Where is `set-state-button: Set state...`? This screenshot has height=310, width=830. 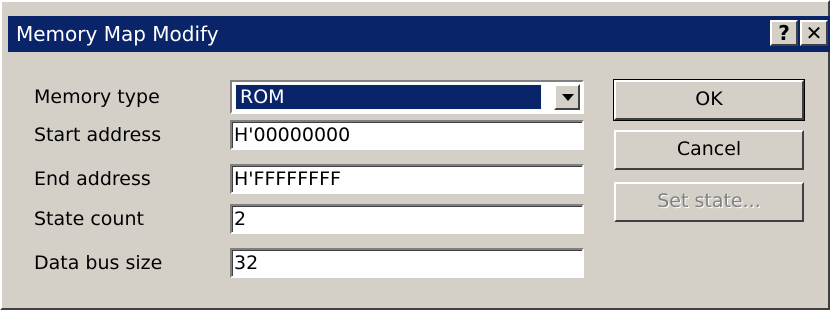
set-state-button: Set state... is located at coordinates (709, 202).